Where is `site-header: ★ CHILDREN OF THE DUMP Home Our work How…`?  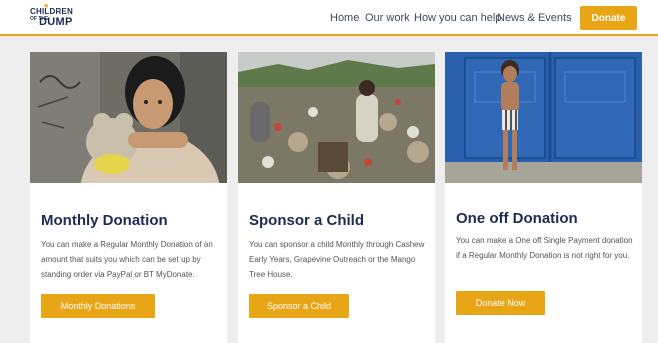 site-header: ★ CHILDREN OF THE DUMP Home Our work How… is located at coordinates (329, 18).